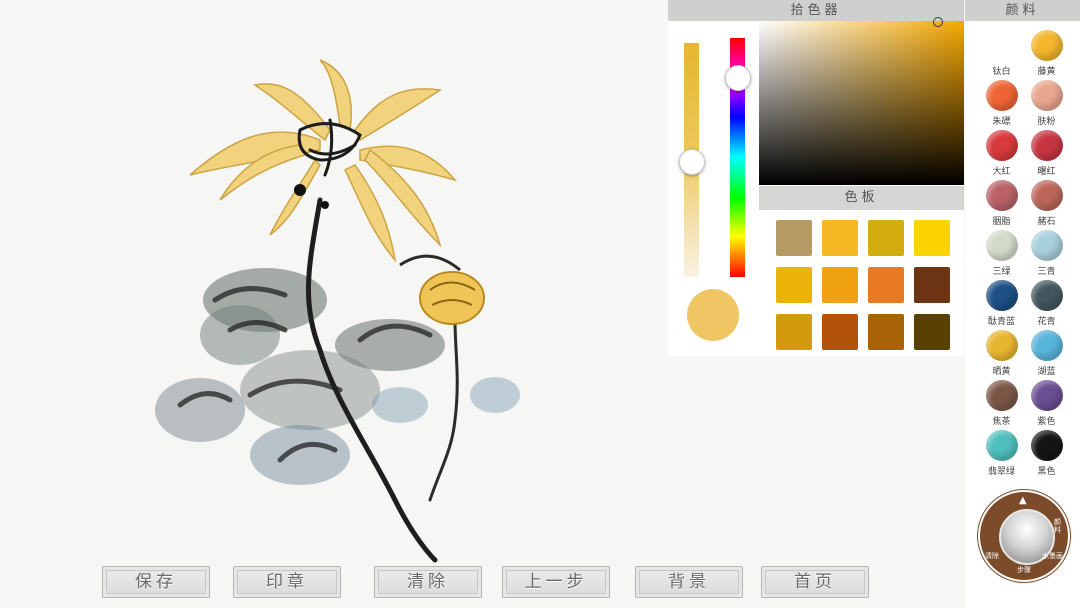  I want to click on color-picker-title: 拾色器, so click(816, 10).